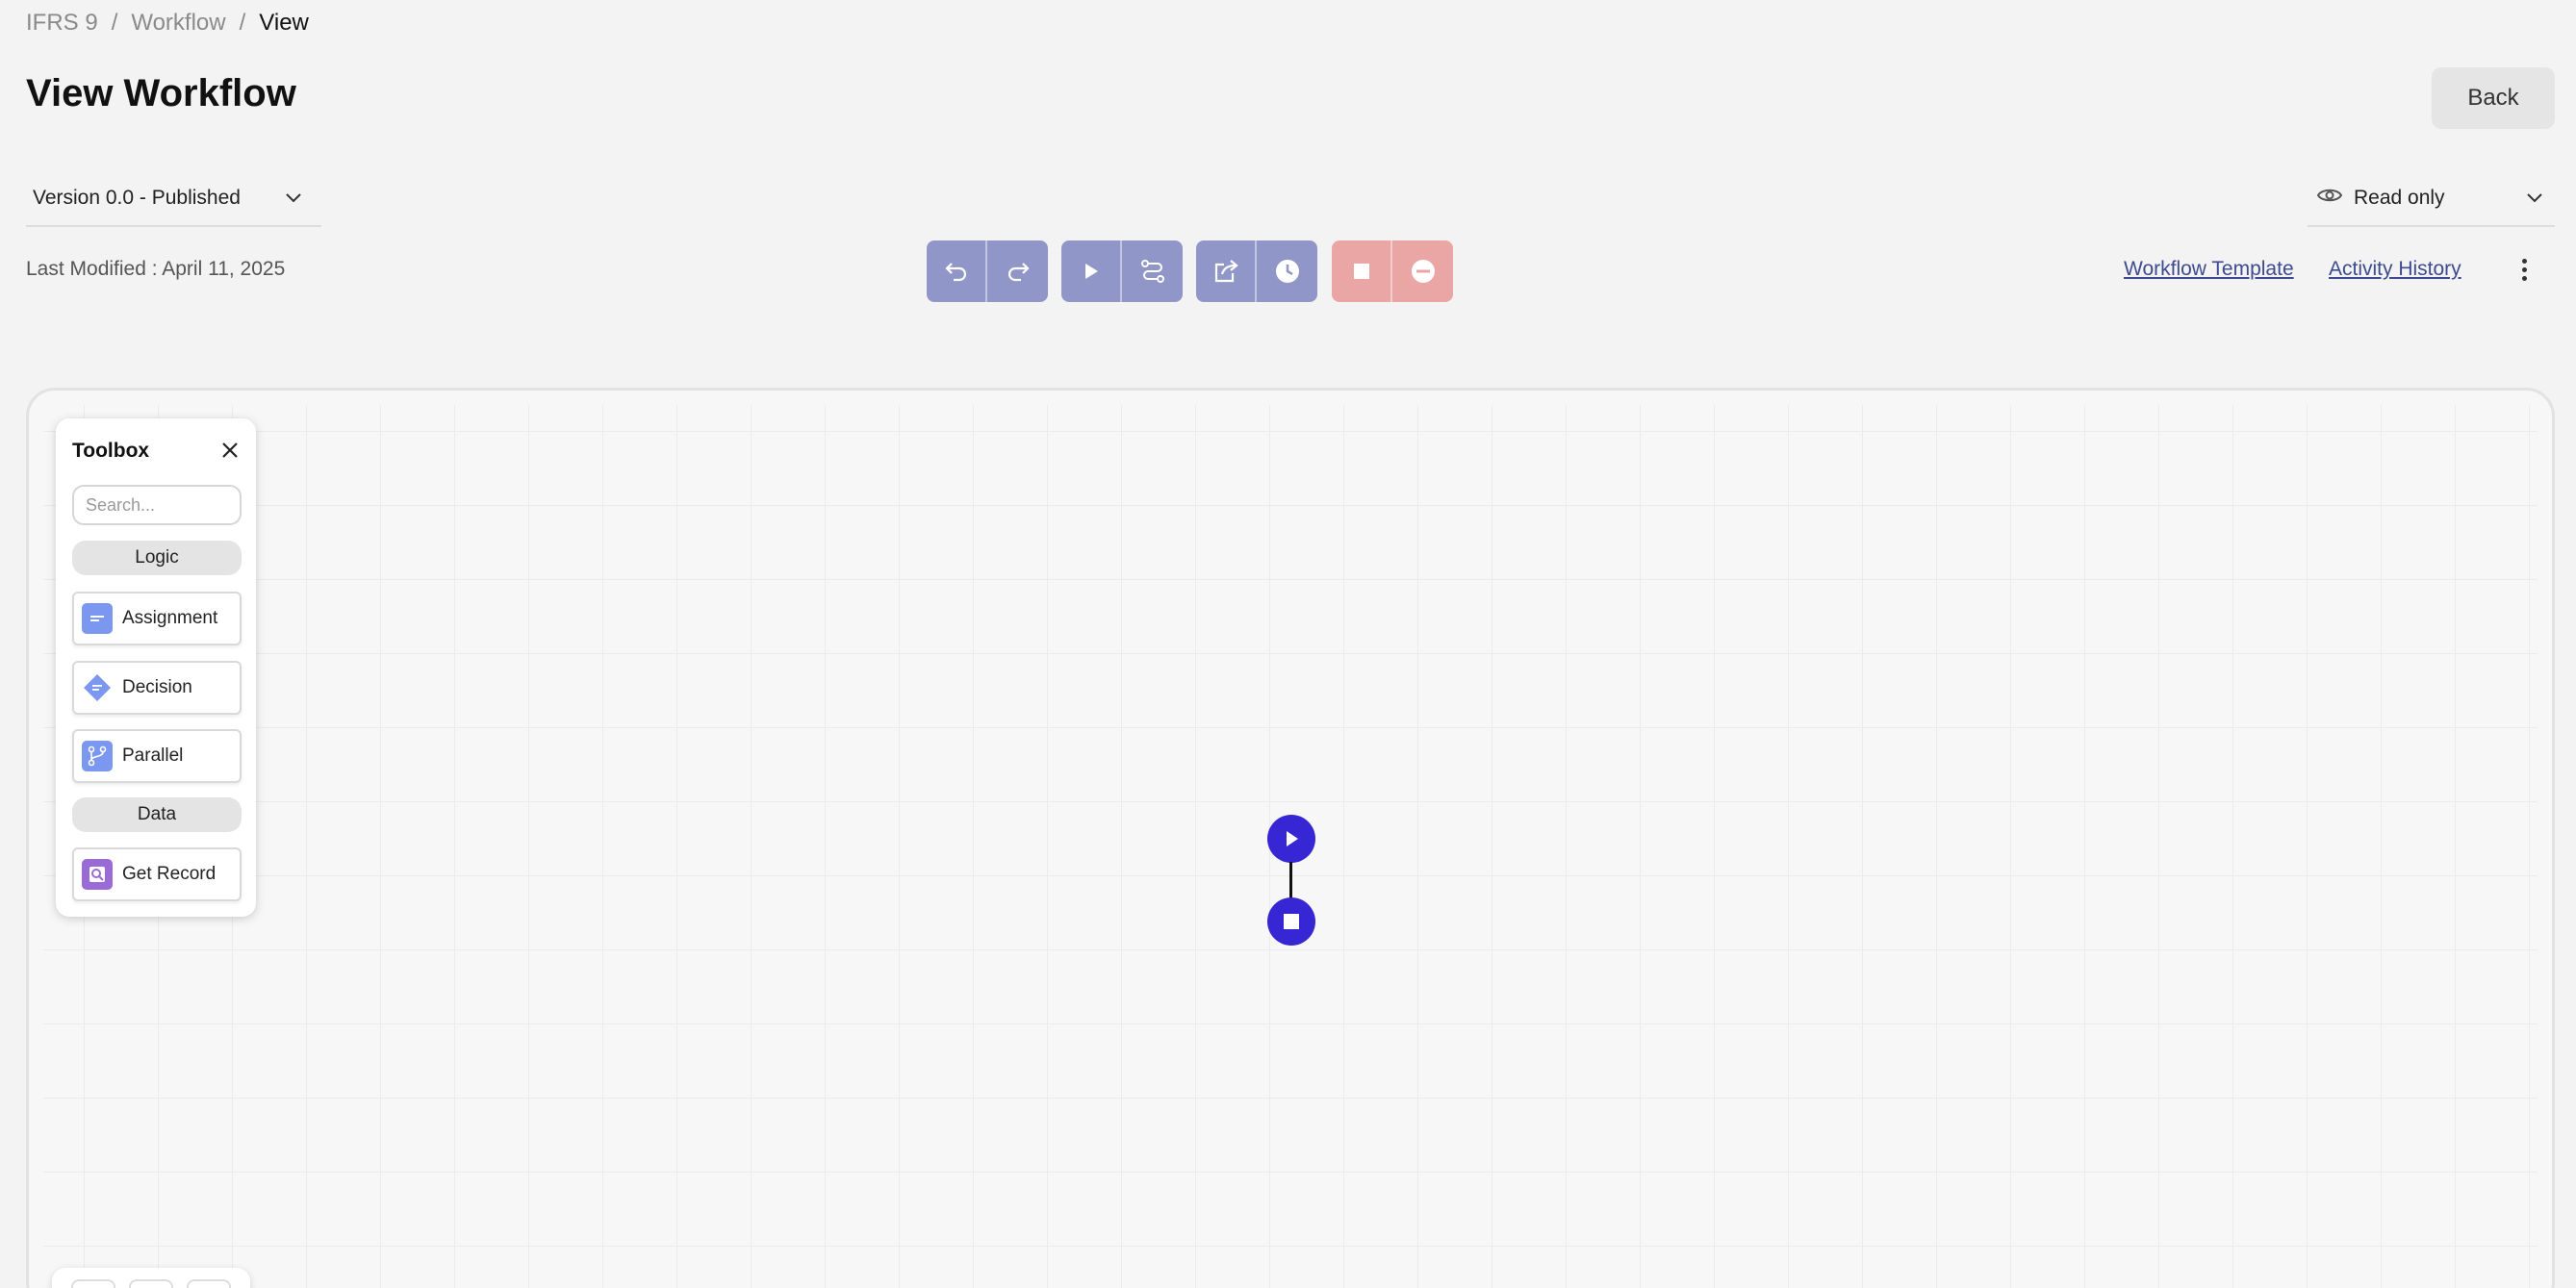 The width and height of the screenshot is (2576, 1288). I want to click on remove-icon, so click(1423, 271).